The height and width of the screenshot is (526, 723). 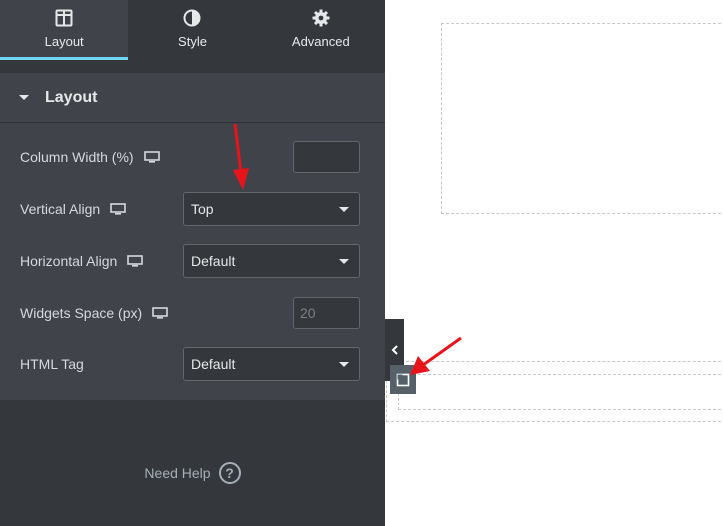 I want to click on widgets-space-input, so click(x=326, y=313).